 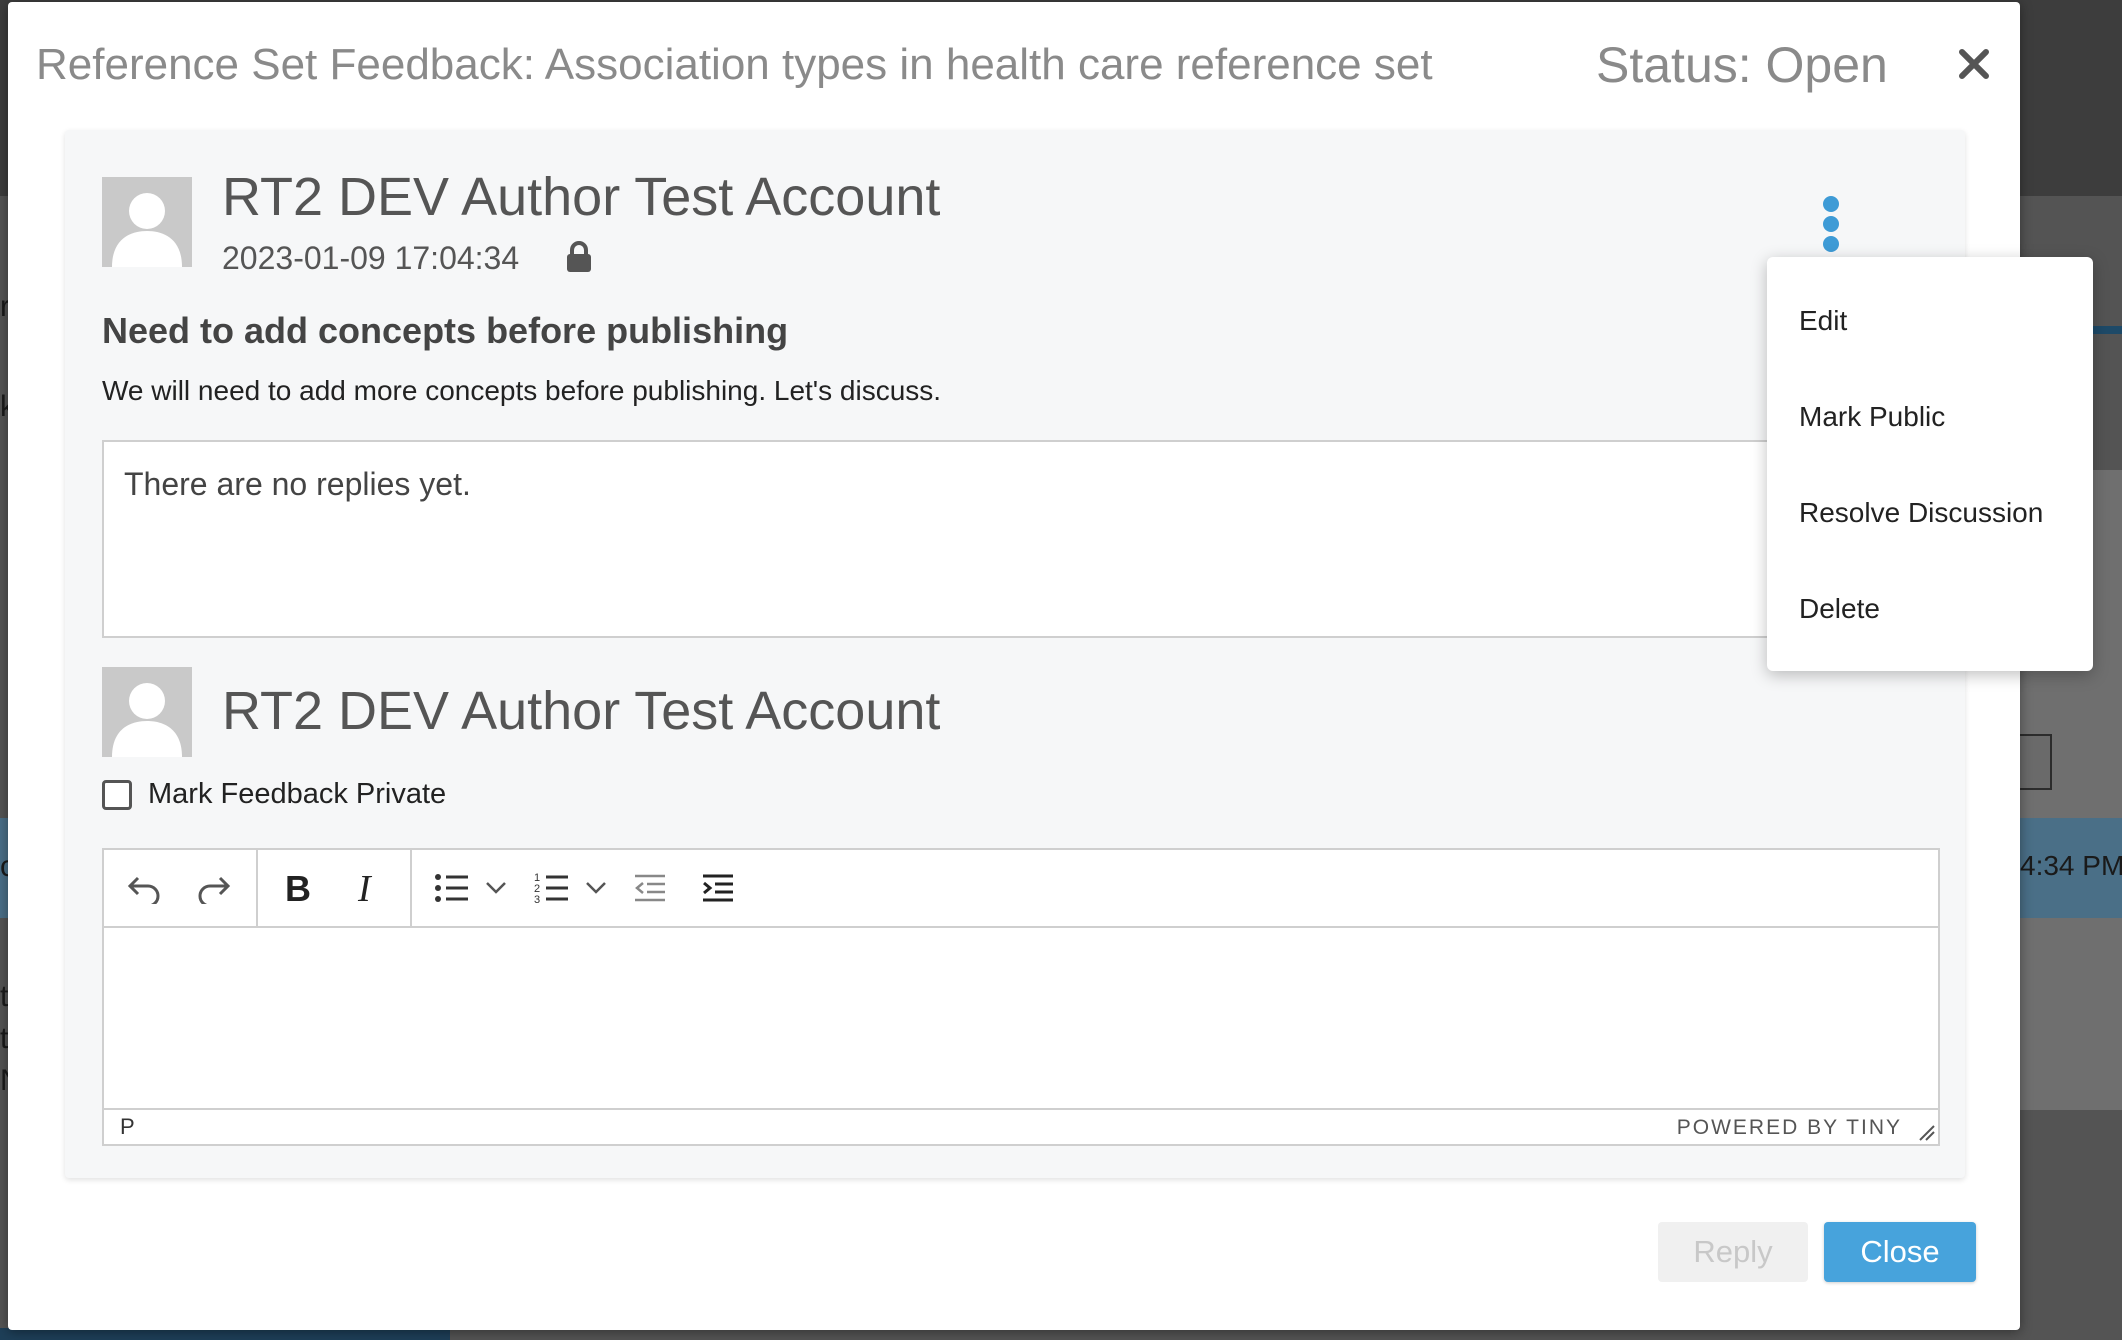 What do you see at coordinates (1021, 1019) in the screenshot?
I see `editor-text-area` at bounding box center [1021, 1019].